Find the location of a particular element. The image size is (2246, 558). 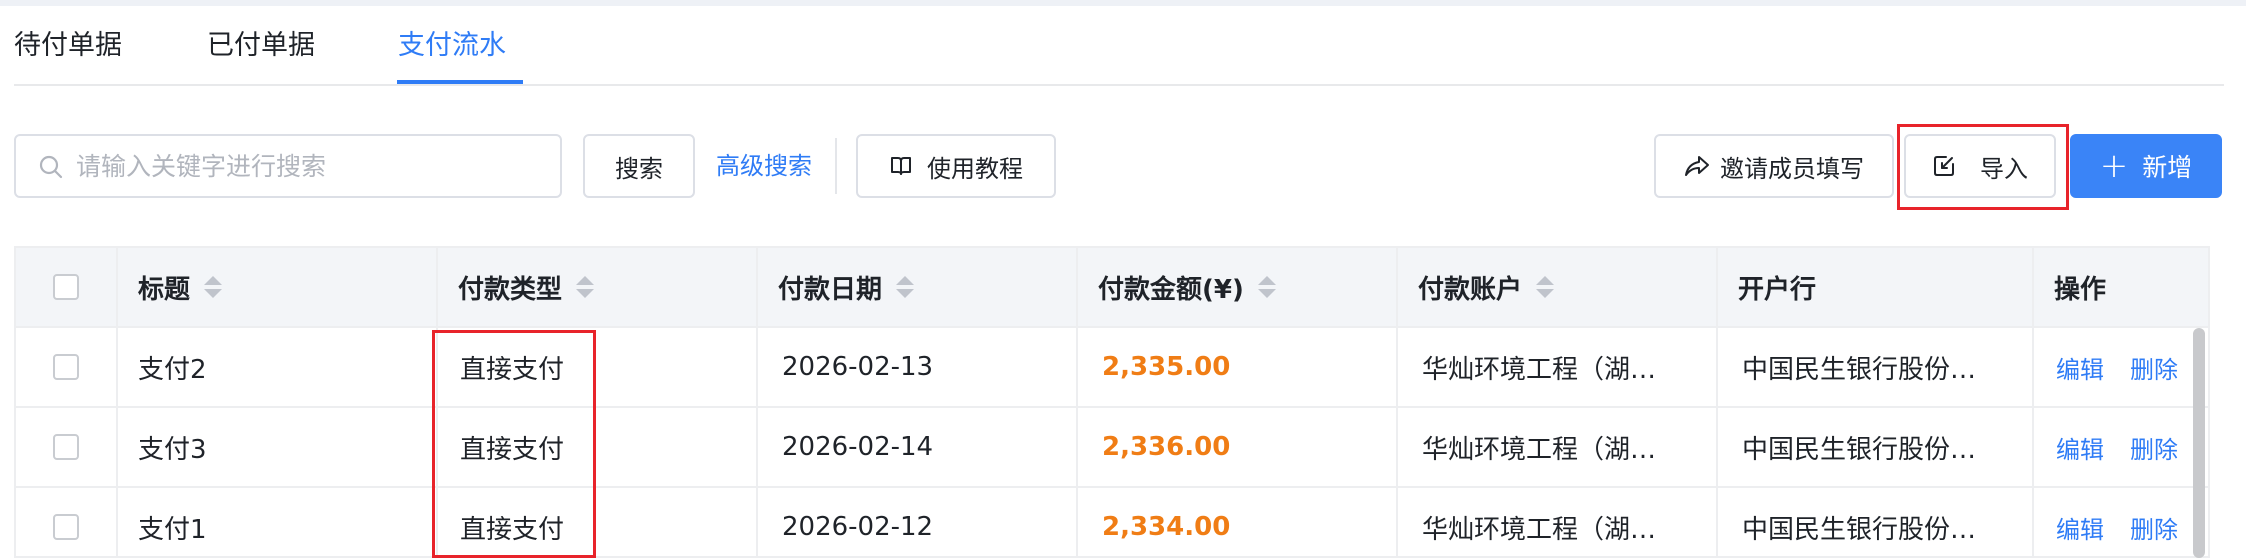

header-account: 付款账户 is located at coordinates (1556, 287).